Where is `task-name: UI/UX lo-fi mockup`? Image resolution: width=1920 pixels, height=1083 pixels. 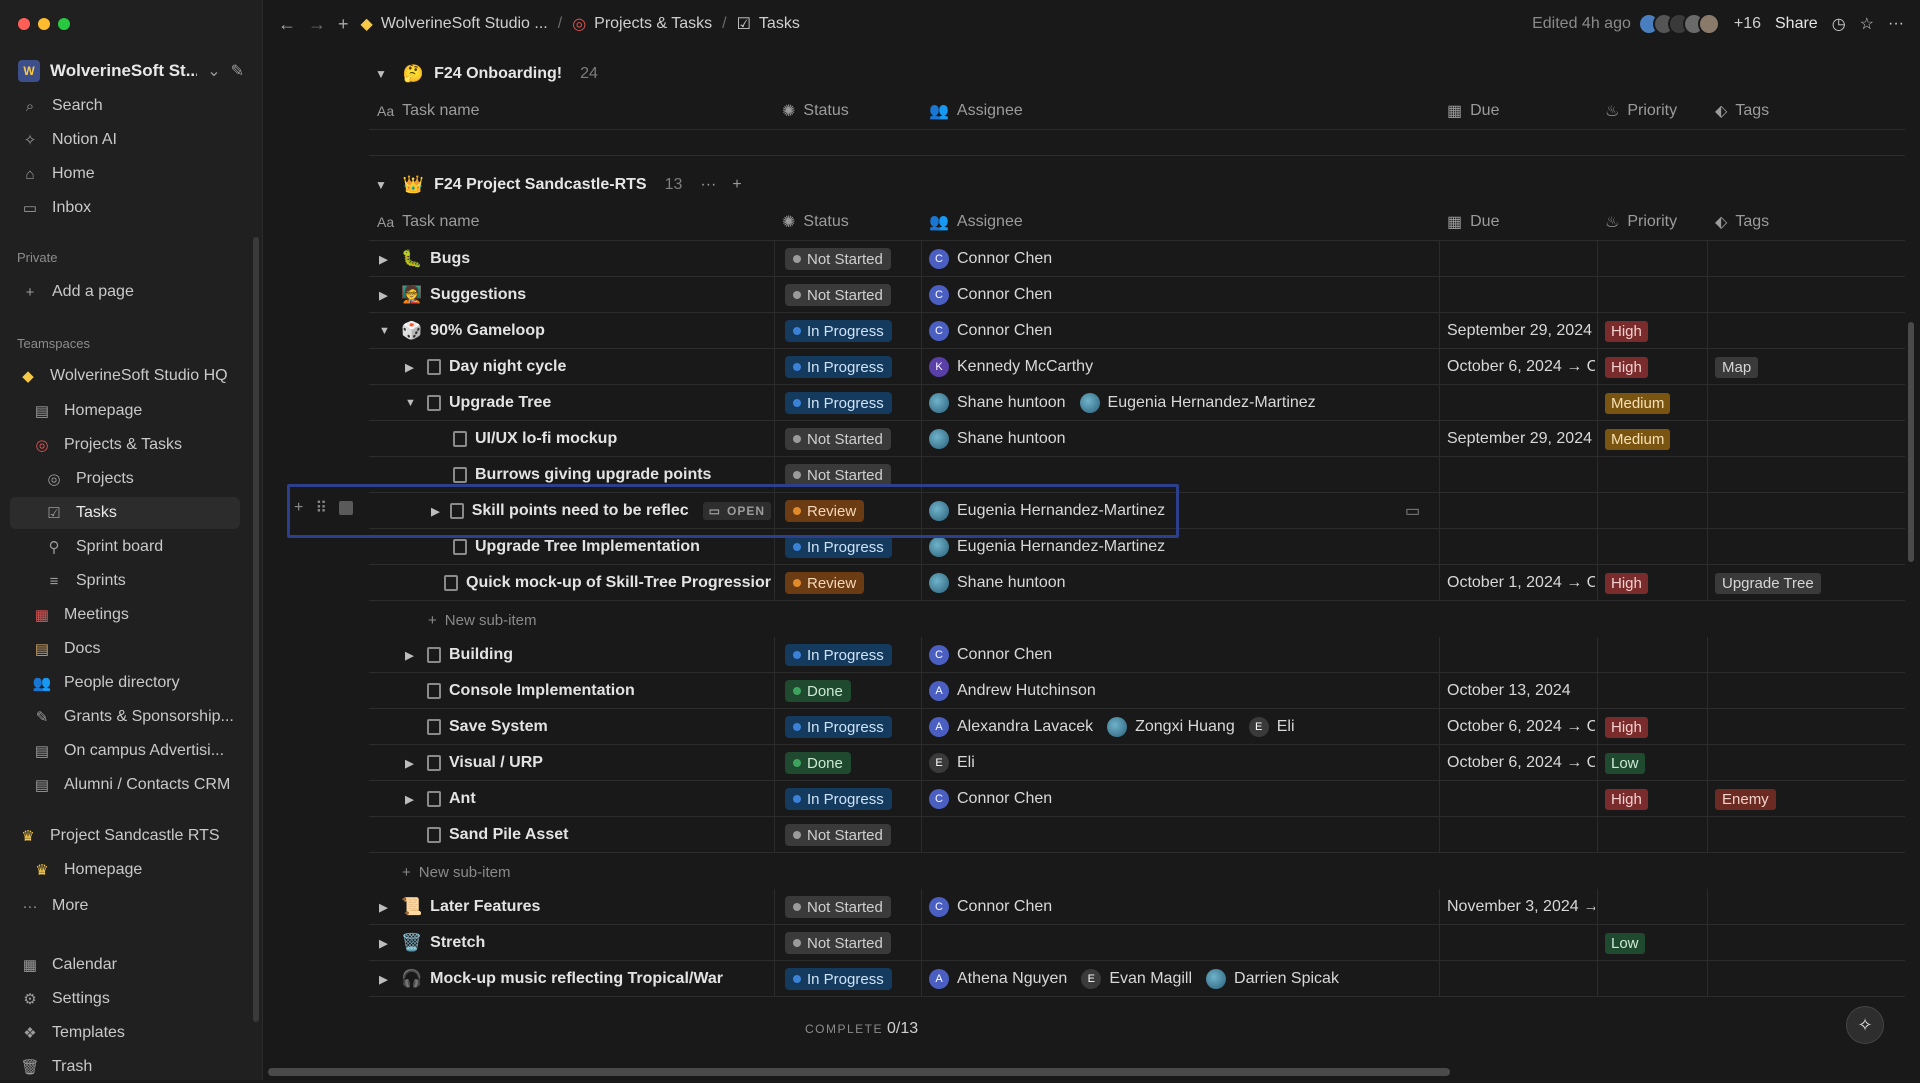
task-name: UI/UX lo-fi mockup is located at coordinates (546, 439).